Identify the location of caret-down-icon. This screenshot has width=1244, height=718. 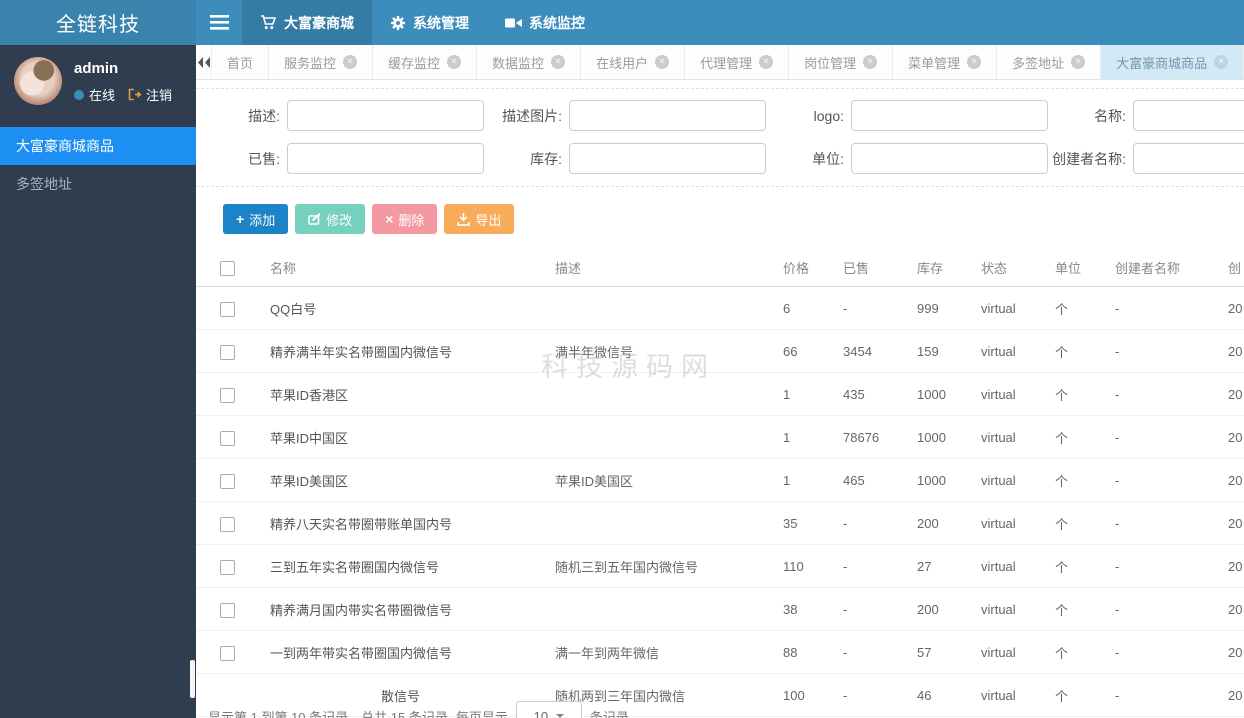
(560, 716).